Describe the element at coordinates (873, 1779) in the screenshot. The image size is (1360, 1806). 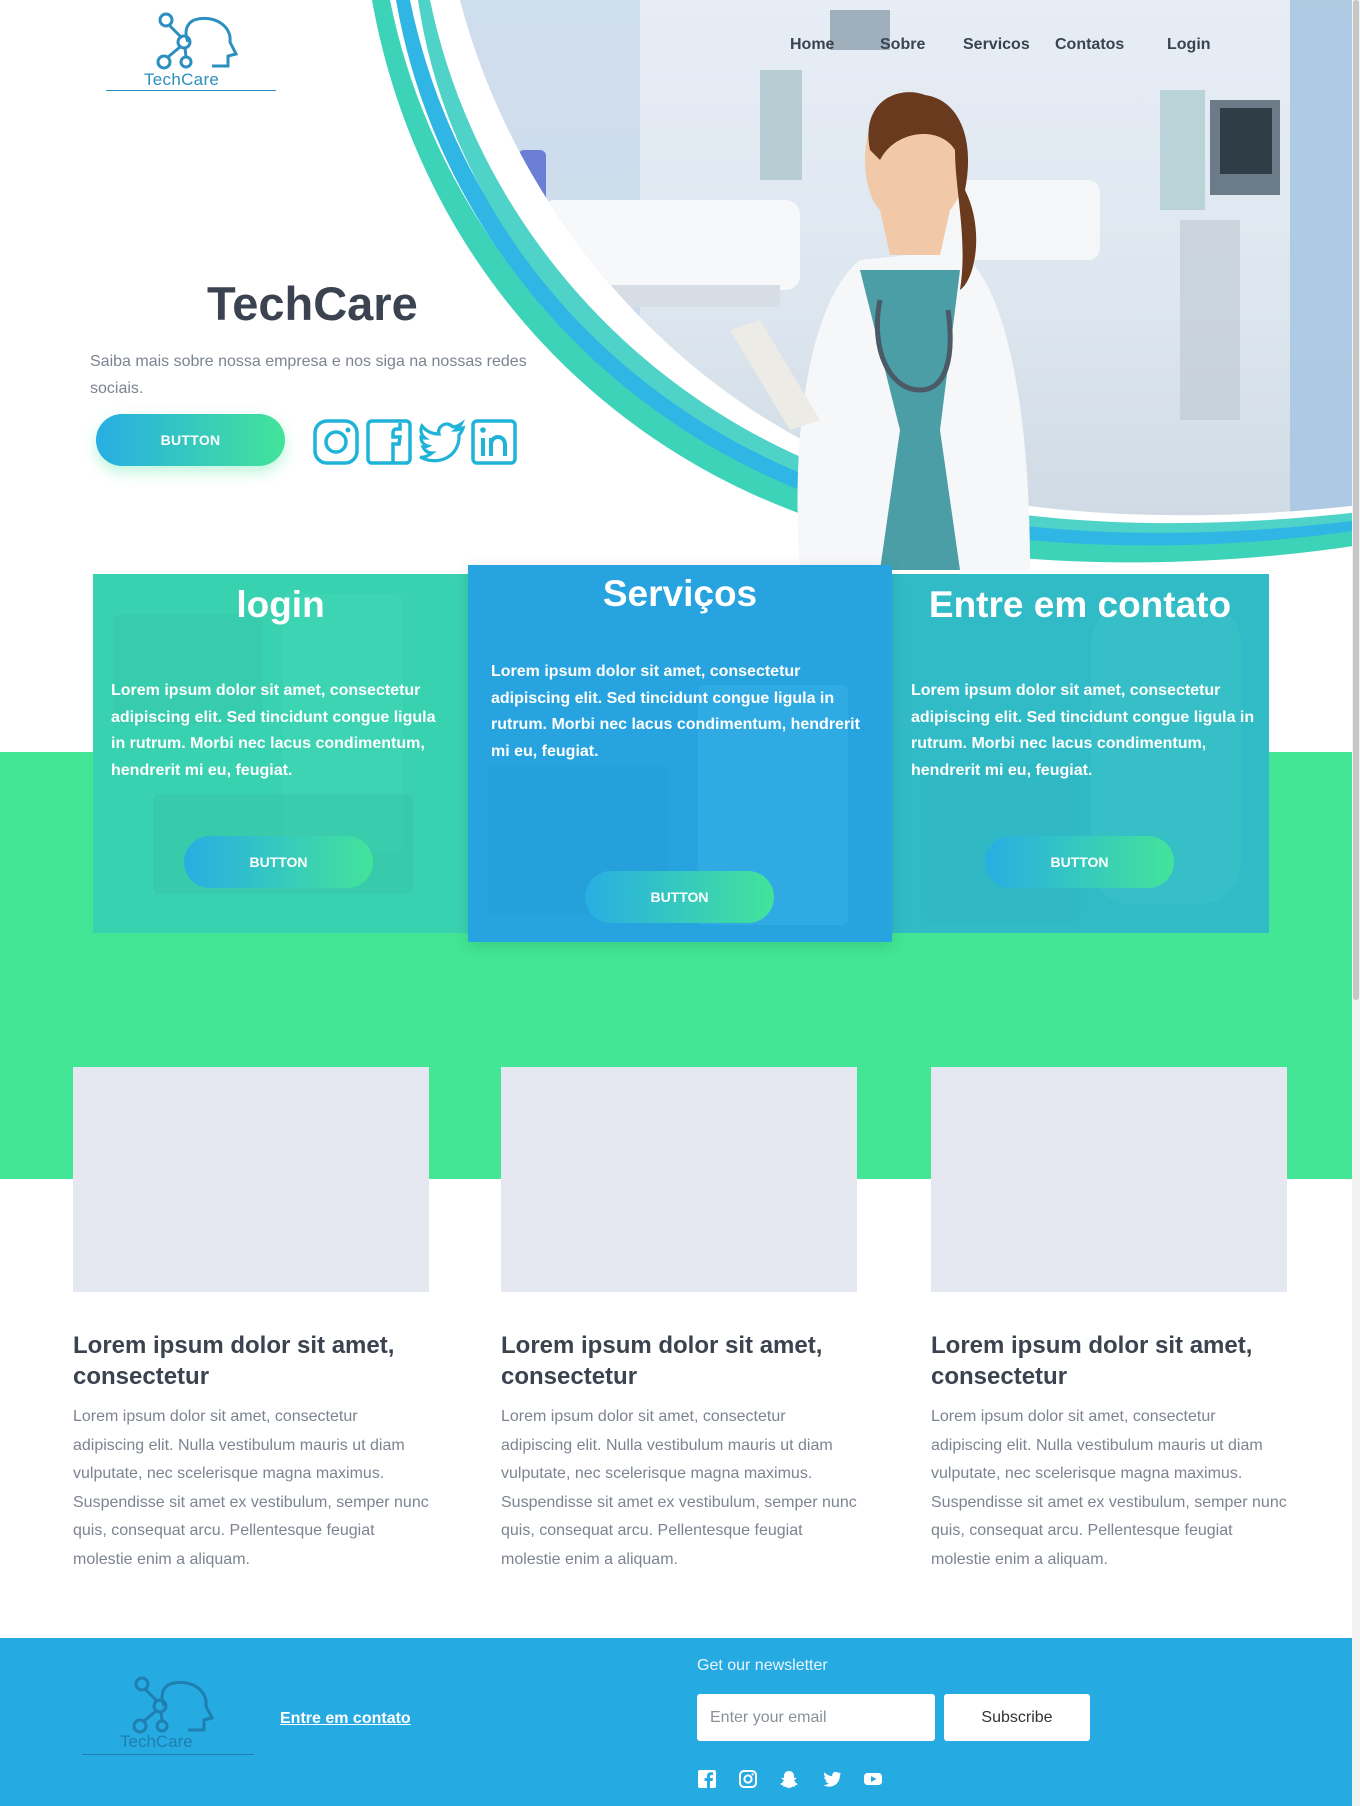
I see `youtube-icon` at that location.